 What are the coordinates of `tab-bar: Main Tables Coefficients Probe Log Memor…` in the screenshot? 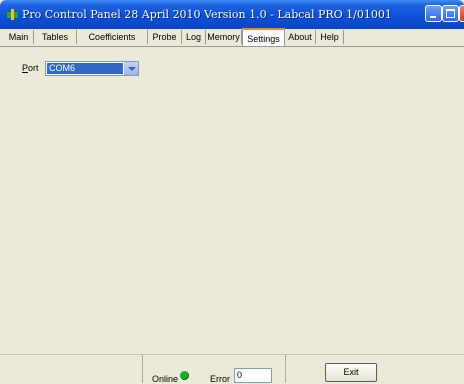 It's located at (232, 37).